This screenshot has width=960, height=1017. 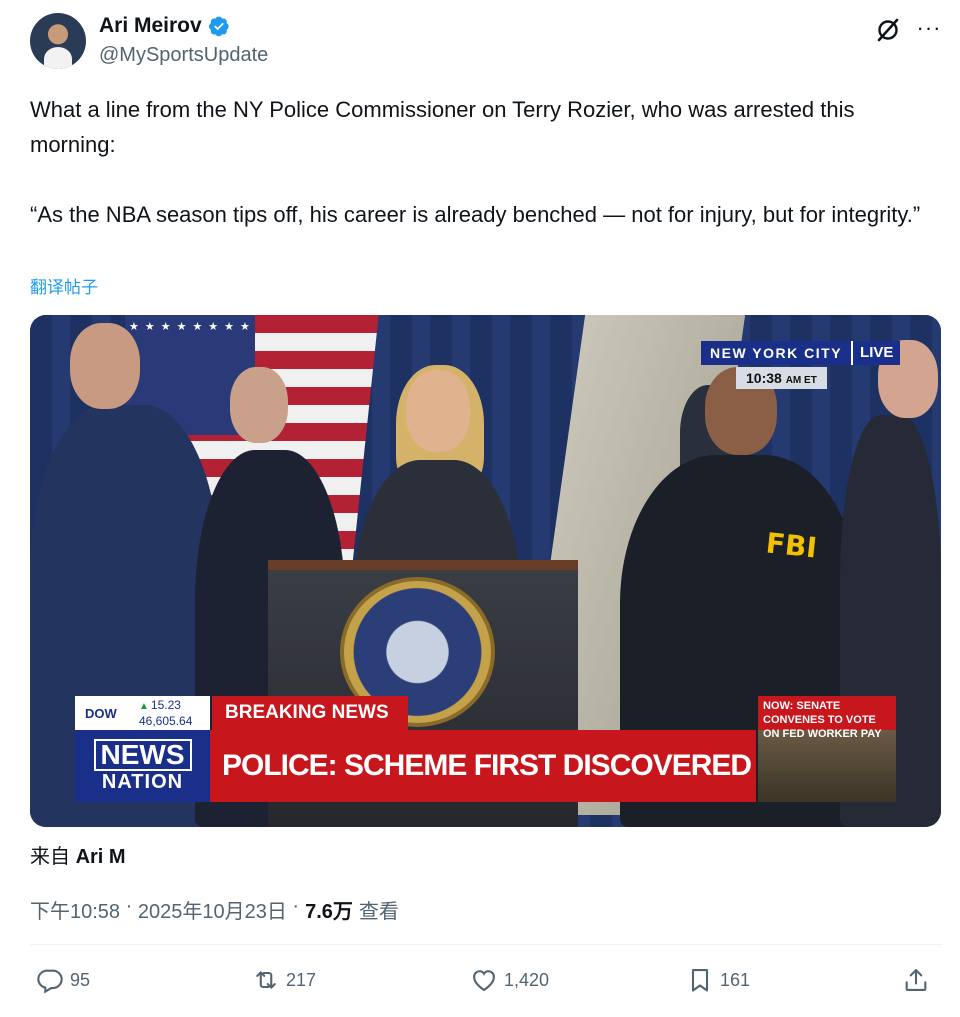 I want to click on ticker-values: 15.23 46,605.64, so click(x=165, y=713).